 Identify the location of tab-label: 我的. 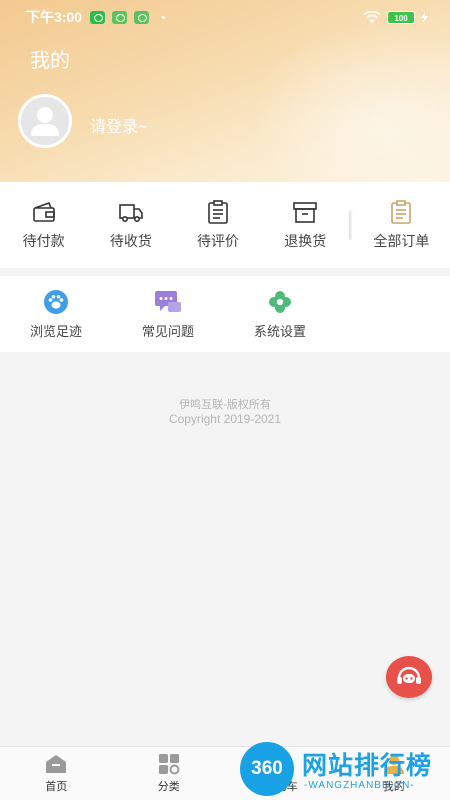
(393, 787).